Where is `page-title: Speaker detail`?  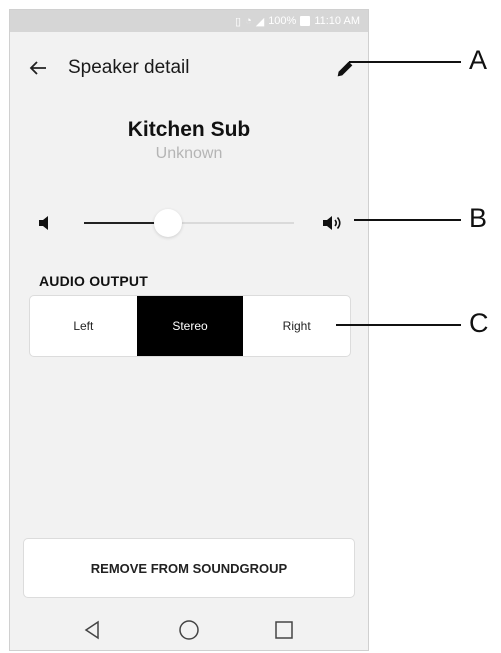 page-title: Speaker detail is located at coordinates (129, 67).